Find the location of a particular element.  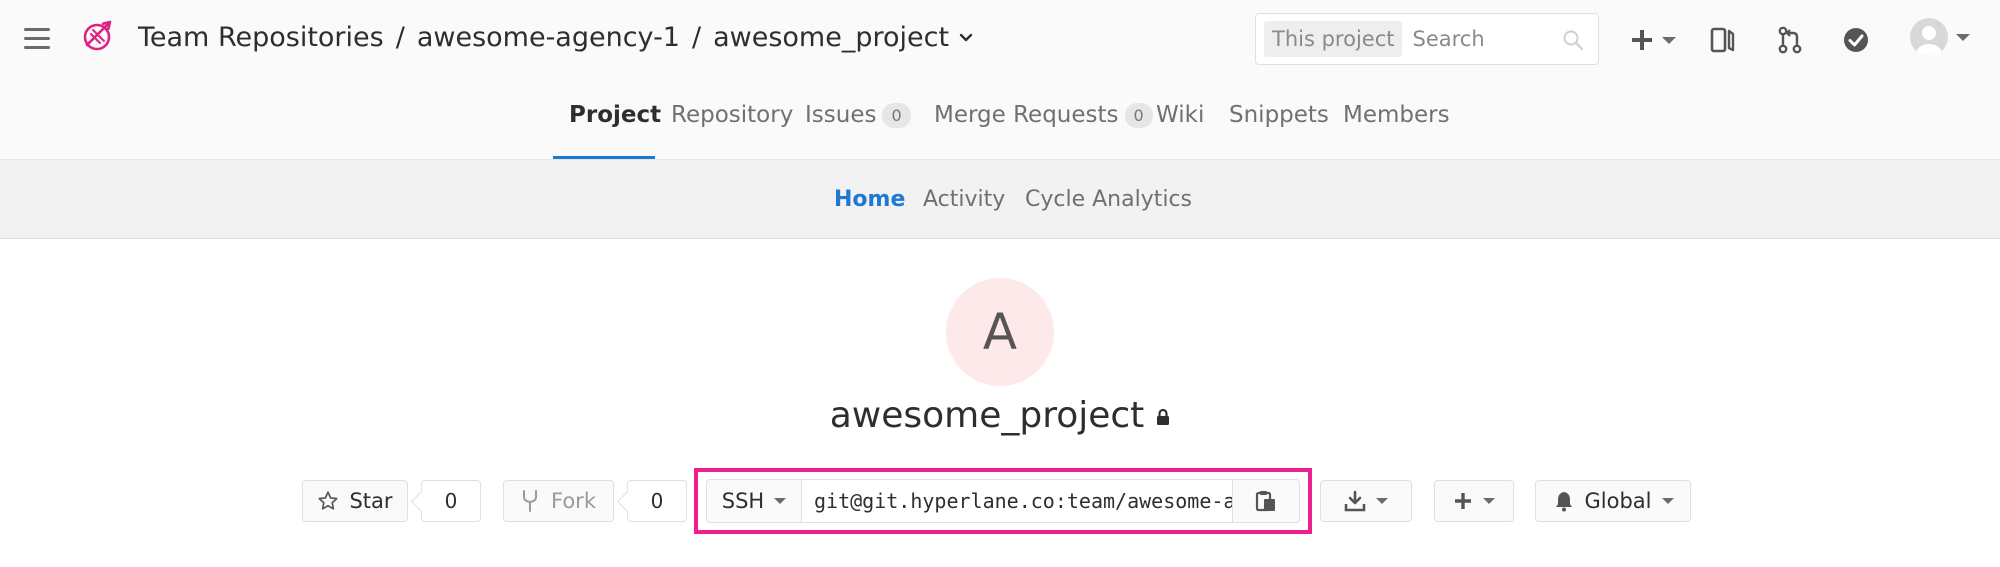

fork-label: Fork is located at coordinates (573, 501).